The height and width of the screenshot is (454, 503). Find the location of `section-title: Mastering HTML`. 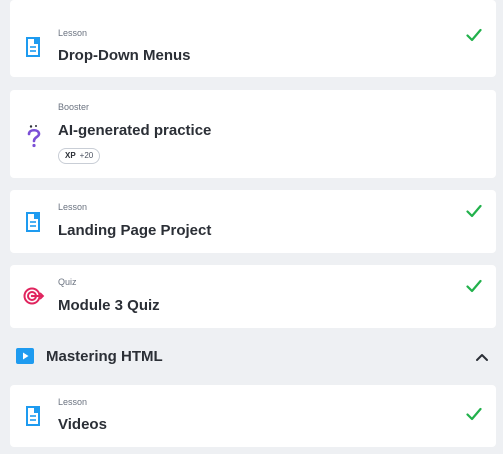

section-title: Mastering HTML is located at coordinates (104, 356).